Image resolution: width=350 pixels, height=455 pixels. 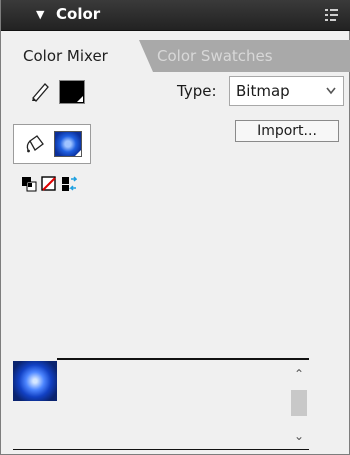 I want to click on pencil-icon, so click(x=40, y=92).